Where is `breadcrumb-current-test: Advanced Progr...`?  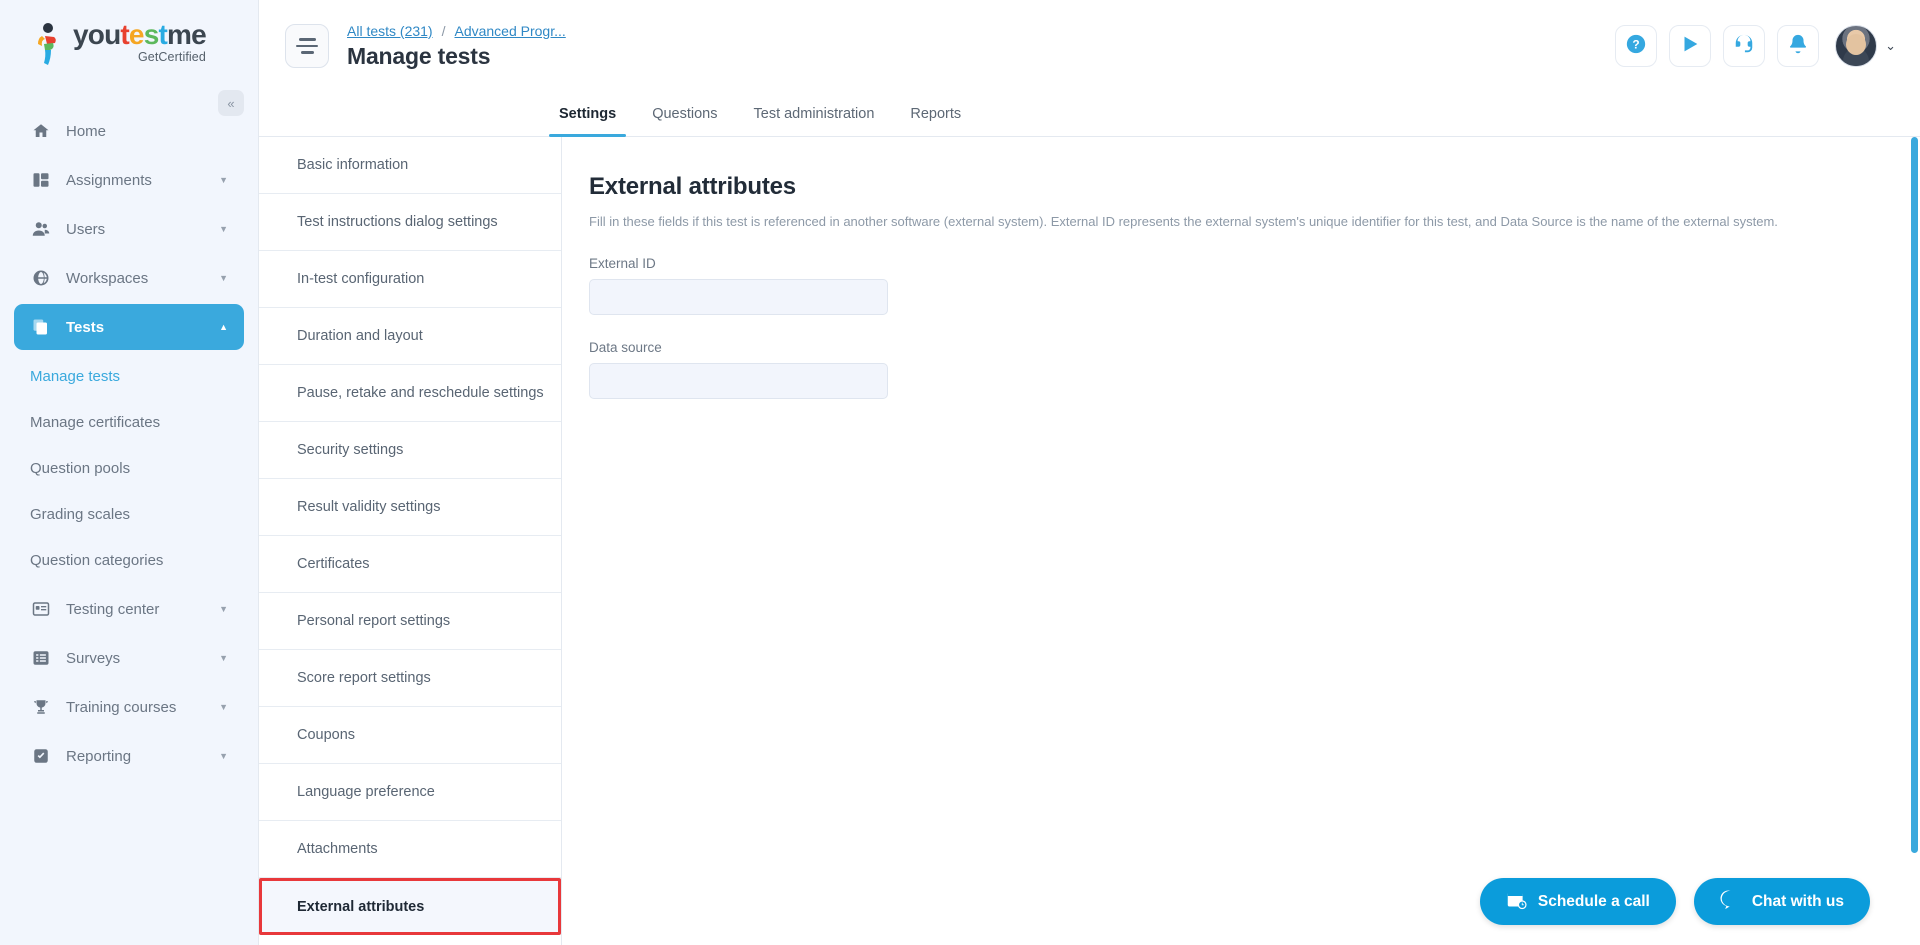 breadcrumb-current-test: Advanced Progr... is located at coordinates (509, 31).